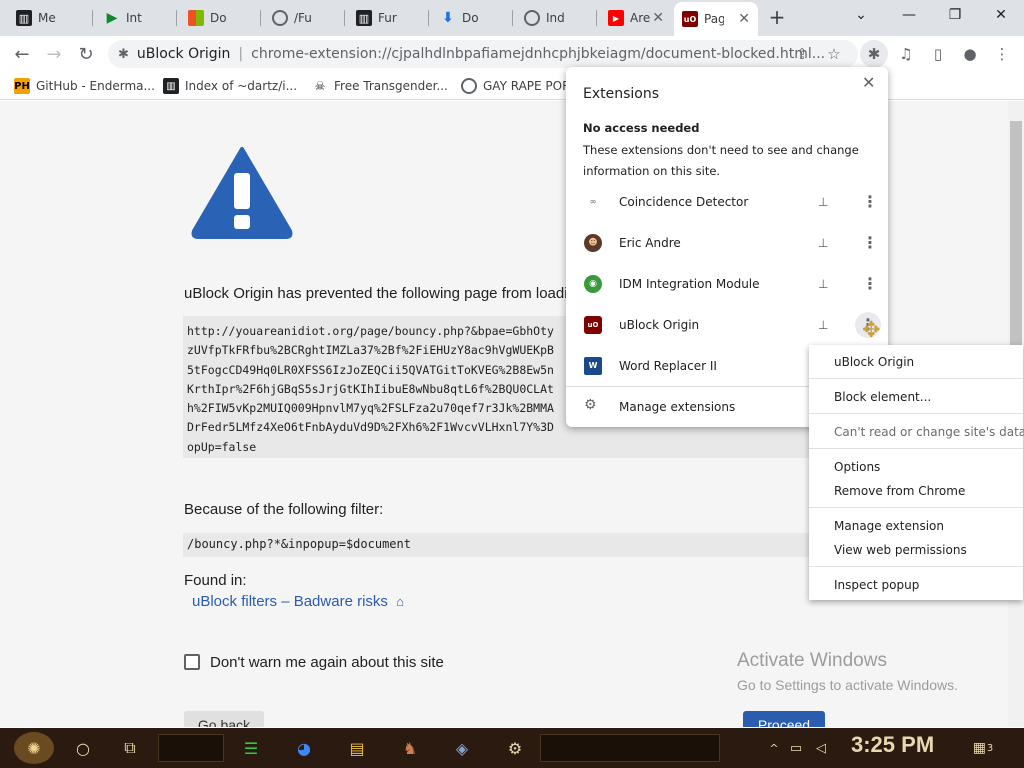  I want to click on skull-icon: ☠, so click(320, 86).